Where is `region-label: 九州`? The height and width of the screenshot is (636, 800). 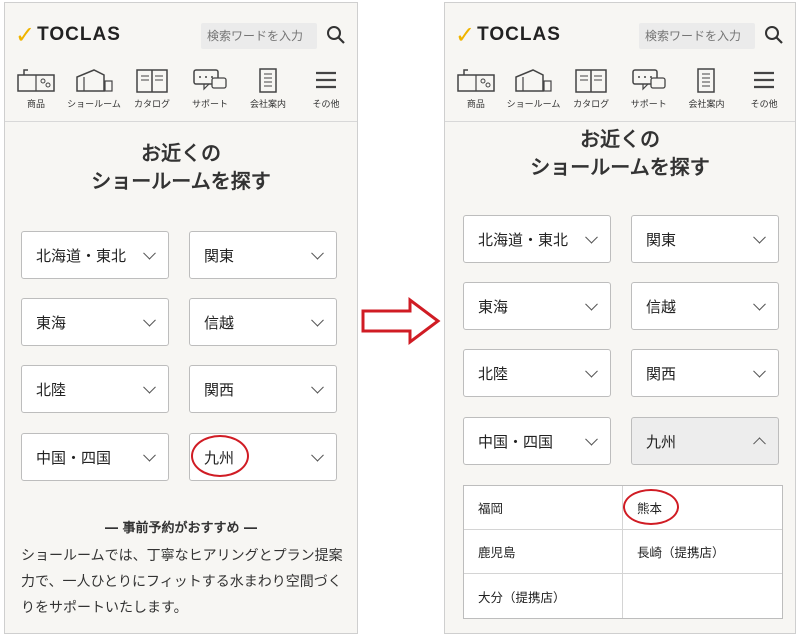
region-label: 九州 is located at coordinates (661, 441).